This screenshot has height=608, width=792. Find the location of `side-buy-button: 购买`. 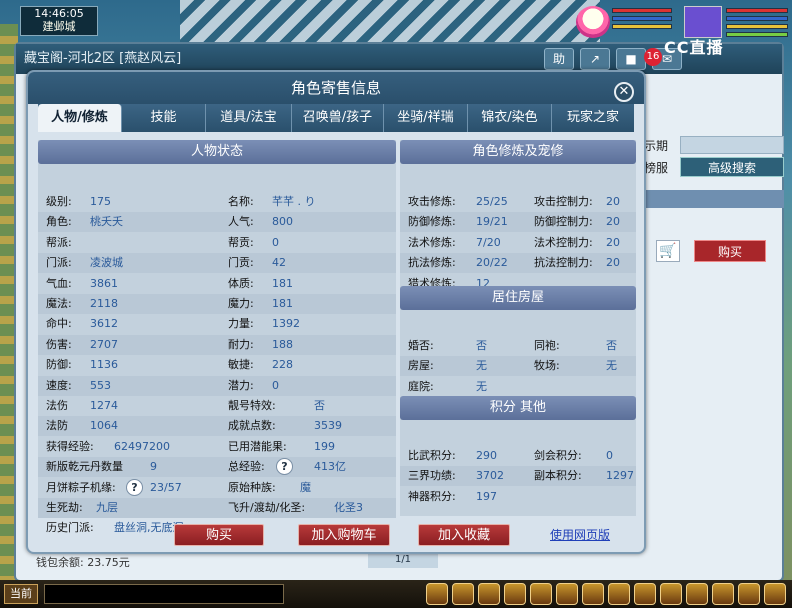

side-buy-button: 购买 is located at coordinates (730, 251).